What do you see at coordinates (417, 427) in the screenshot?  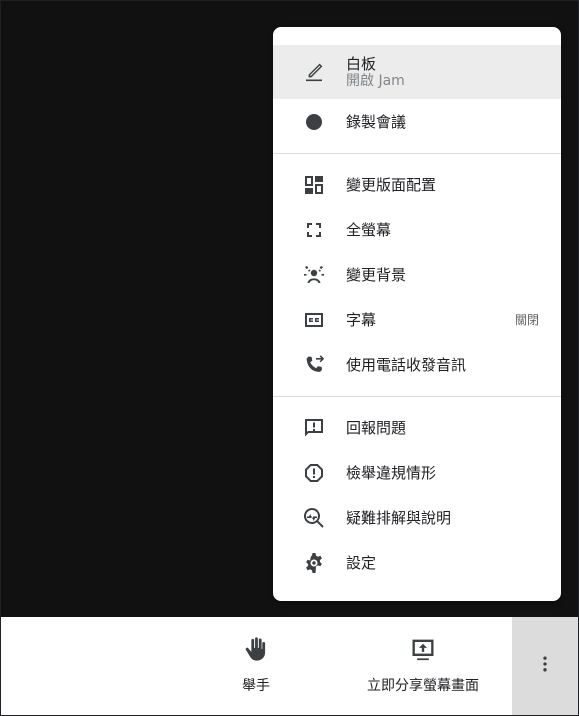 I see `menu-item-report-problem: 回報問題` at bounding box center [417, 427].